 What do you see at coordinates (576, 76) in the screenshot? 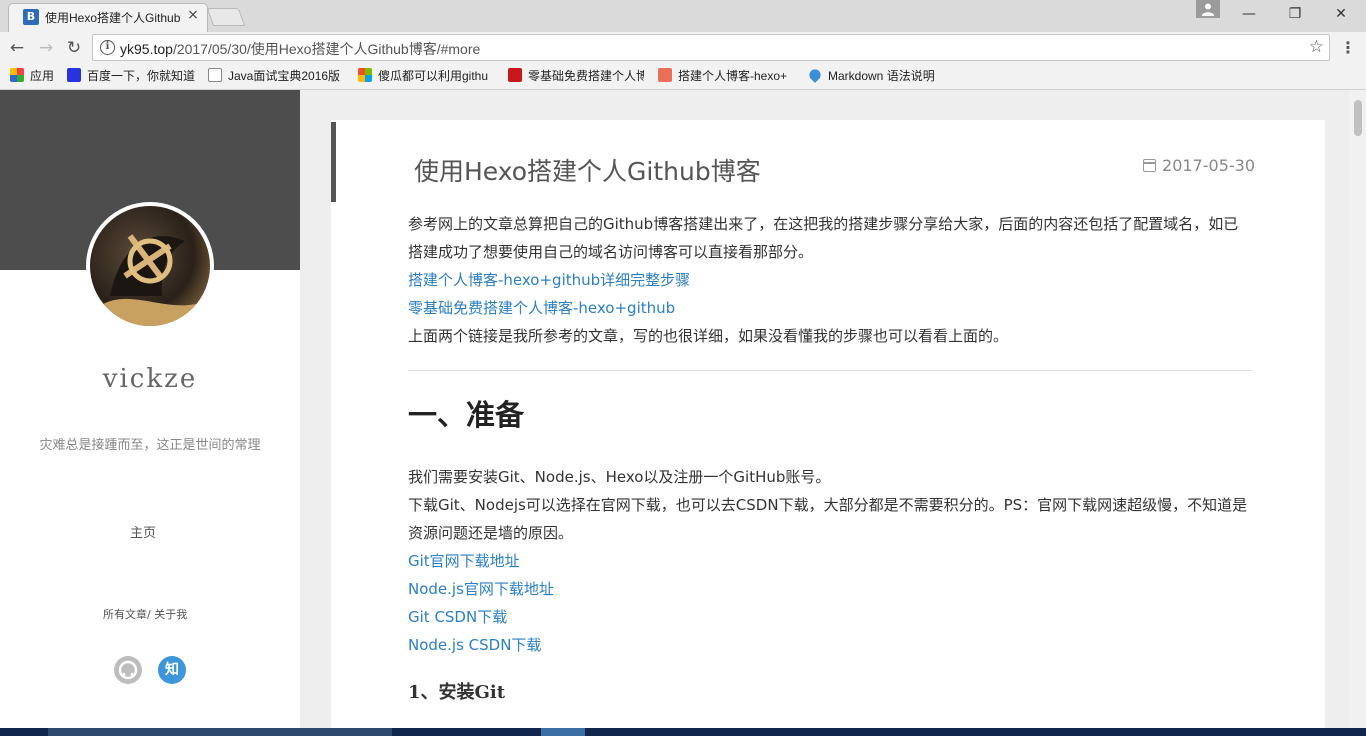
I see `bookmark-csdn: 零基础免费搭建个人博` at bounding box center [576, 76].